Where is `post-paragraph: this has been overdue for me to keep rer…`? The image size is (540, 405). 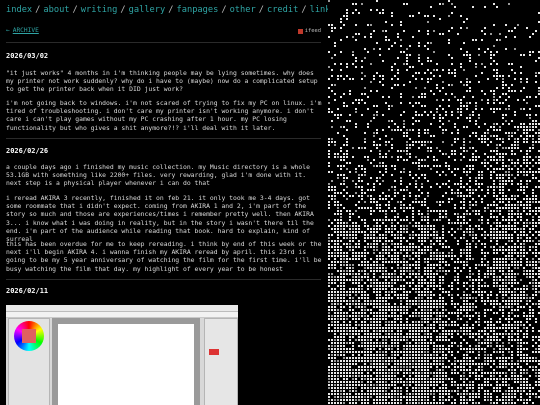 post-paragraph: this has been overdue for me to keep rer… is located at coordinates (164, 256).